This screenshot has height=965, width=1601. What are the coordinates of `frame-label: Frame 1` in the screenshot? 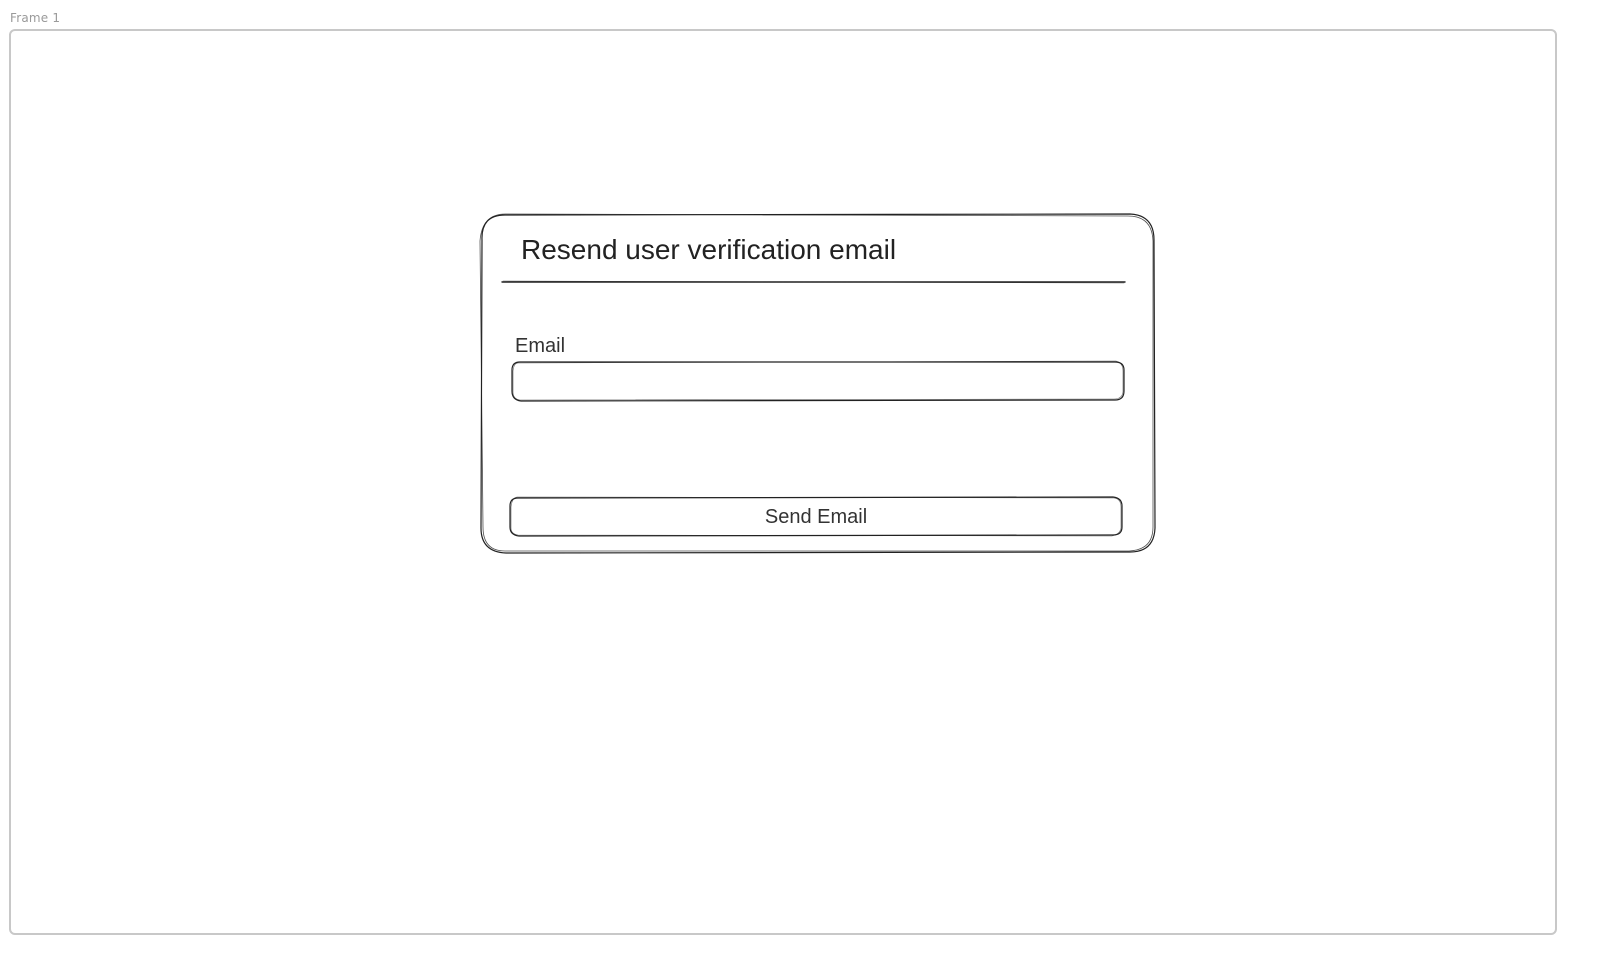 It's located at (35, 18).